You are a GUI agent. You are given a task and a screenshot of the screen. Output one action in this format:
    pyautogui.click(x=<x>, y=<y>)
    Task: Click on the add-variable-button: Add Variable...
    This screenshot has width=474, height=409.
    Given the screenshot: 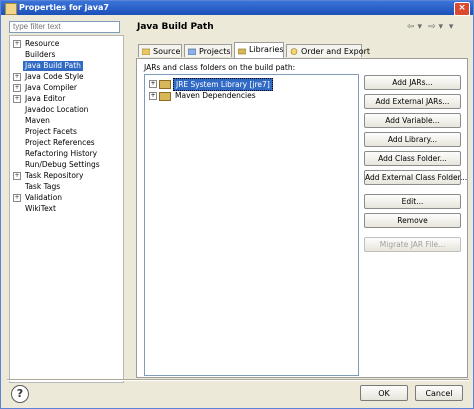 What is the action you would take?
    pyautogui.click(x=412, y=120)
    